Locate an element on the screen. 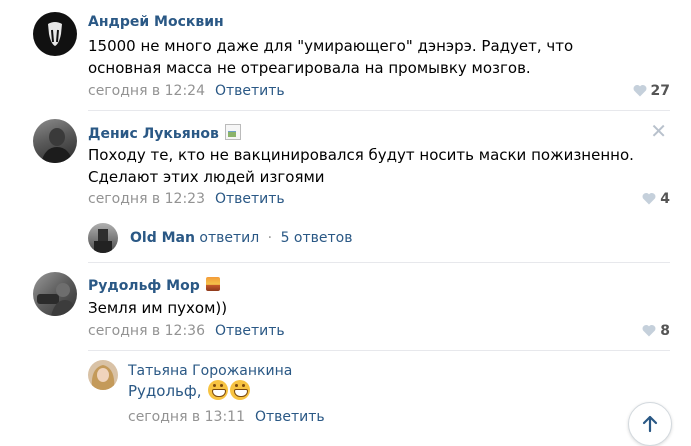 This screenshot has height=446, width=691. replies-count-link: 5 ответов is located at coordinates (317, 238).